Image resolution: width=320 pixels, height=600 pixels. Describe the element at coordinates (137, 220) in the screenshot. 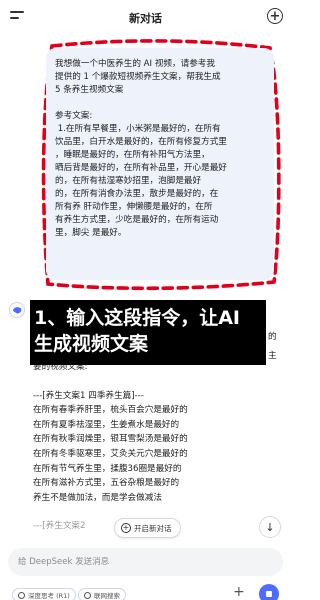

I see `message-line: 有养生方式里，少吃是最好的，在所有运动` at that location.